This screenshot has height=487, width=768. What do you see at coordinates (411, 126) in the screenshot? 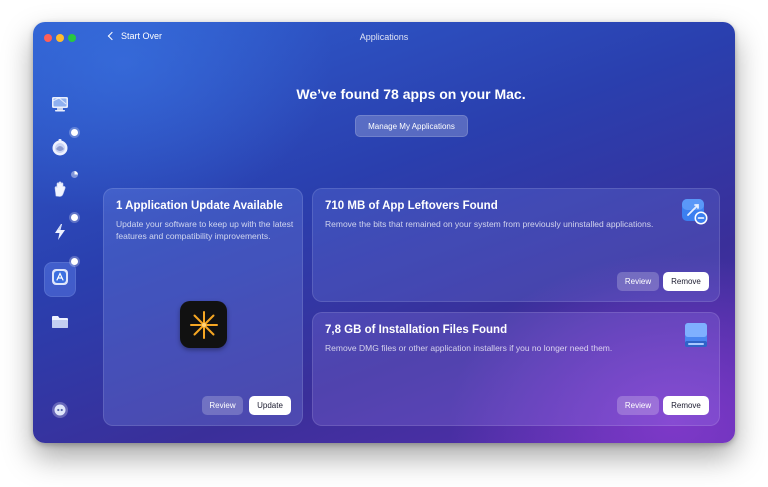
I see `manage-applications-button: Manage My Applications` at bounding box center [411, 126].